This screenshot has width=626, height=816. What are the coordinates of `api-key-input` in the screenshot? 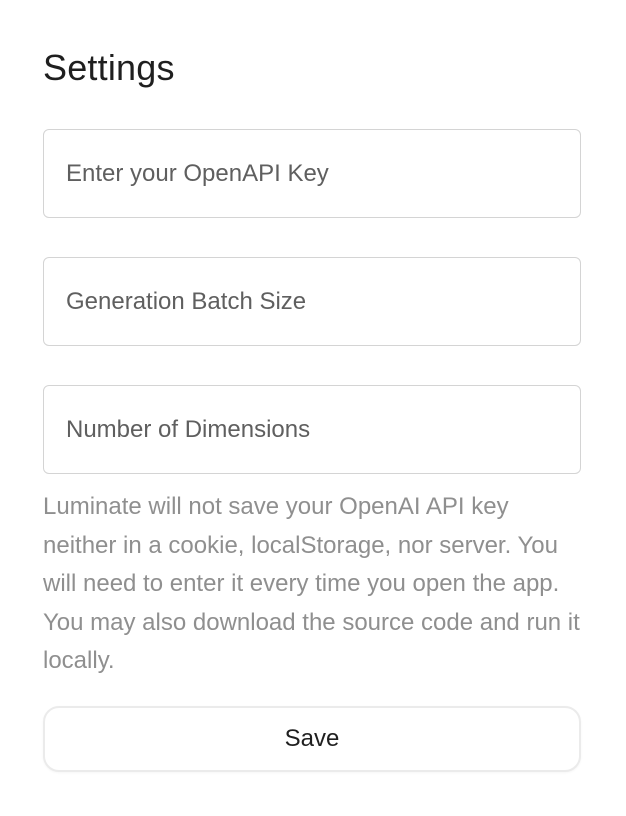 It's located at (312, 173).